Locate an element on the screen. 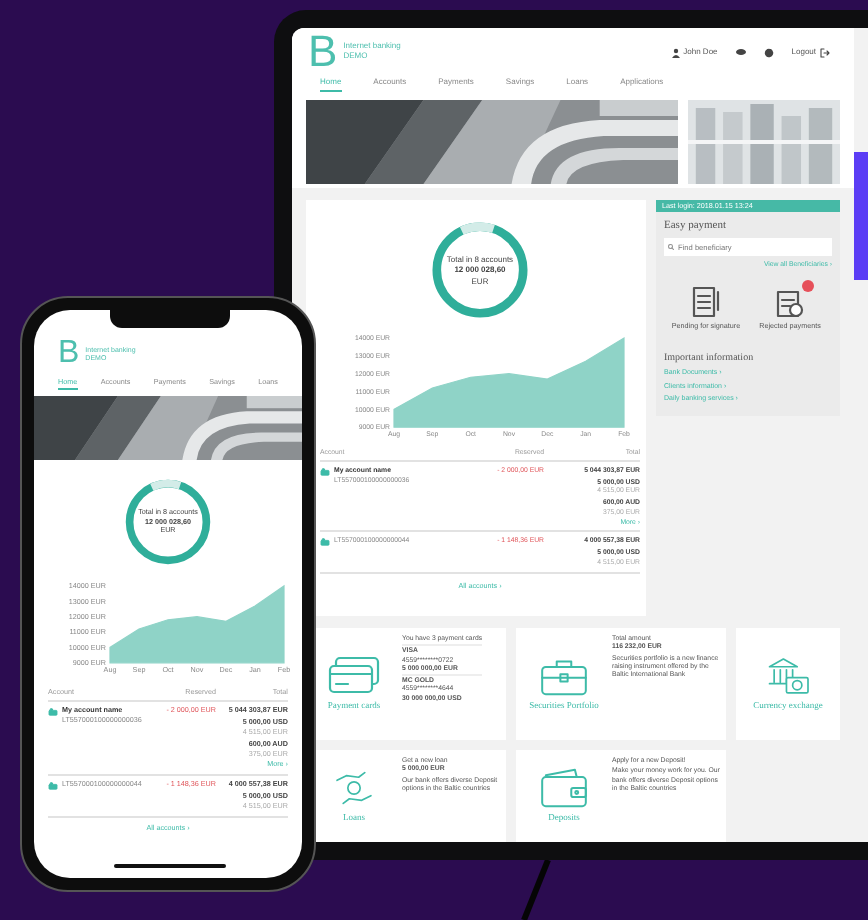  home-indicator is located at coordinates (170, 866).